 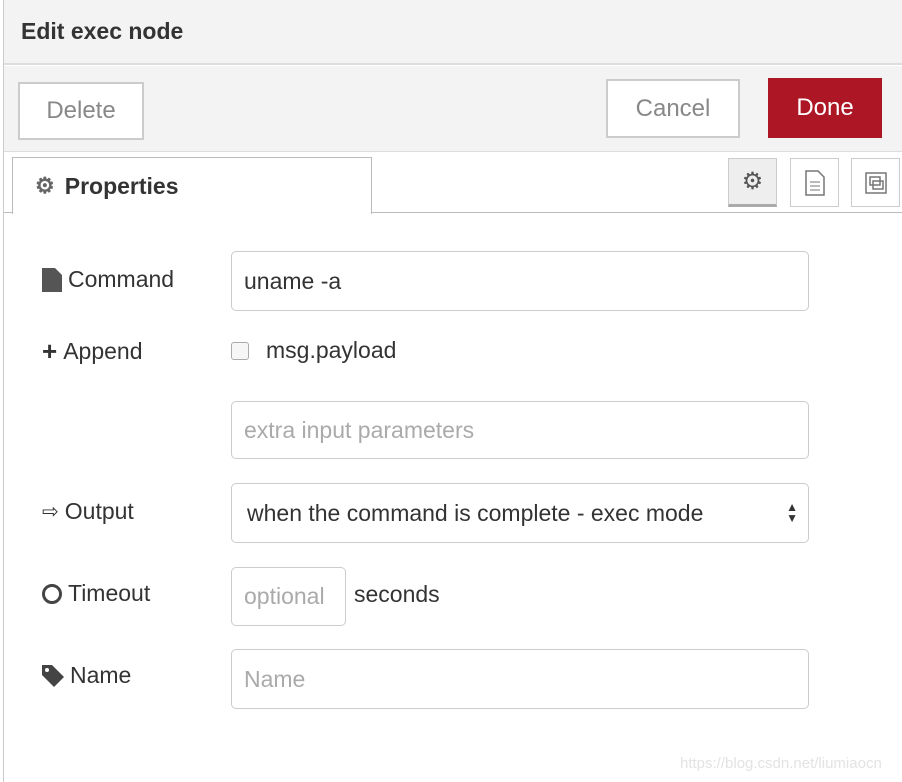 What do you see at coordinates (52, 593) in the screenshot?
I see `clock-icon` at bounding box center [52, 593].